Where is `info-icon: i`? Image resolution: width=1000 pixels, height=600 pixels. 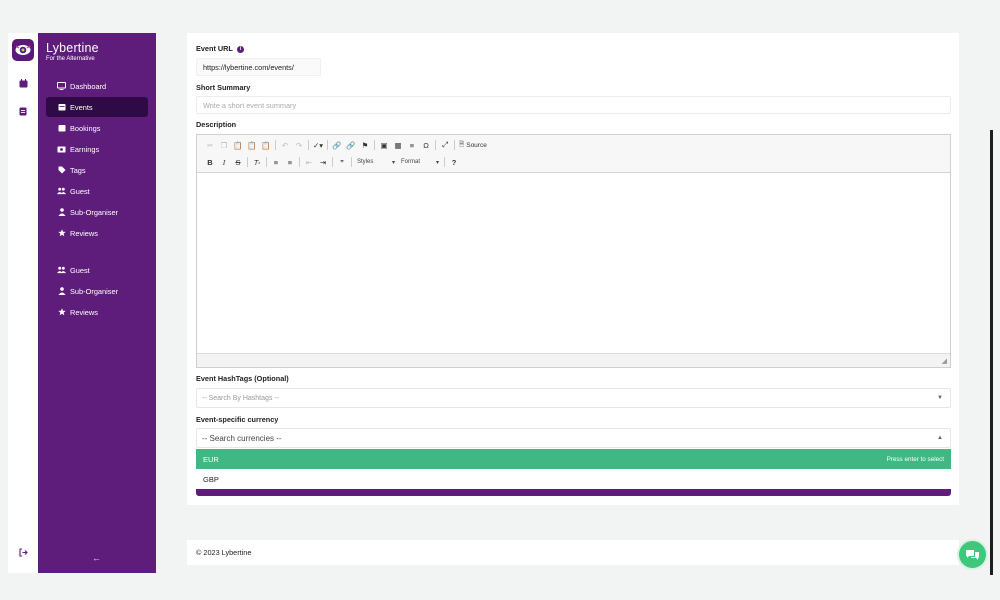 info-icon: i is located at coordinates (240, 49).